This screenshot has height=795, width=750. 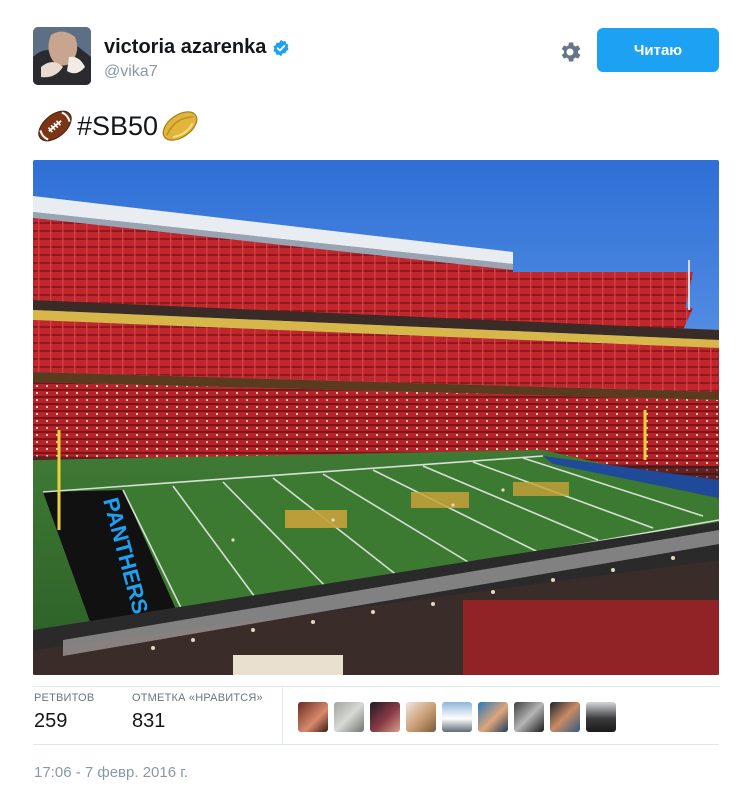 What do you see at coordinates (197, 698) in the screenshot?
I see `likes-label: ОТМЕТКА «НРАВИТСЯ»` at bounding box center [197, 698].